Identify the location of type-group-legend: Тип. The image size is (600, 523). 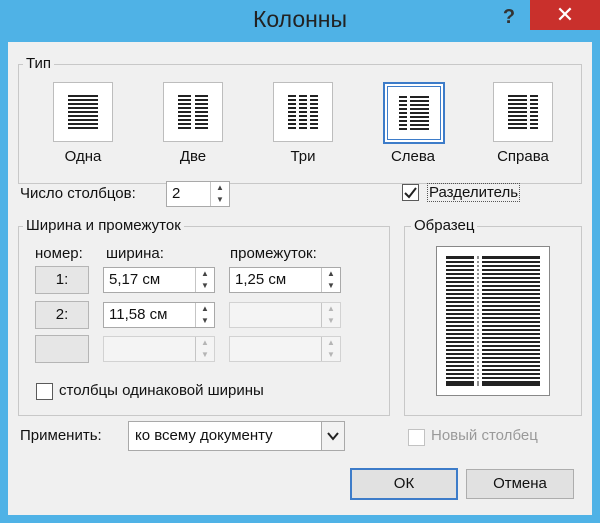
(39, 63).